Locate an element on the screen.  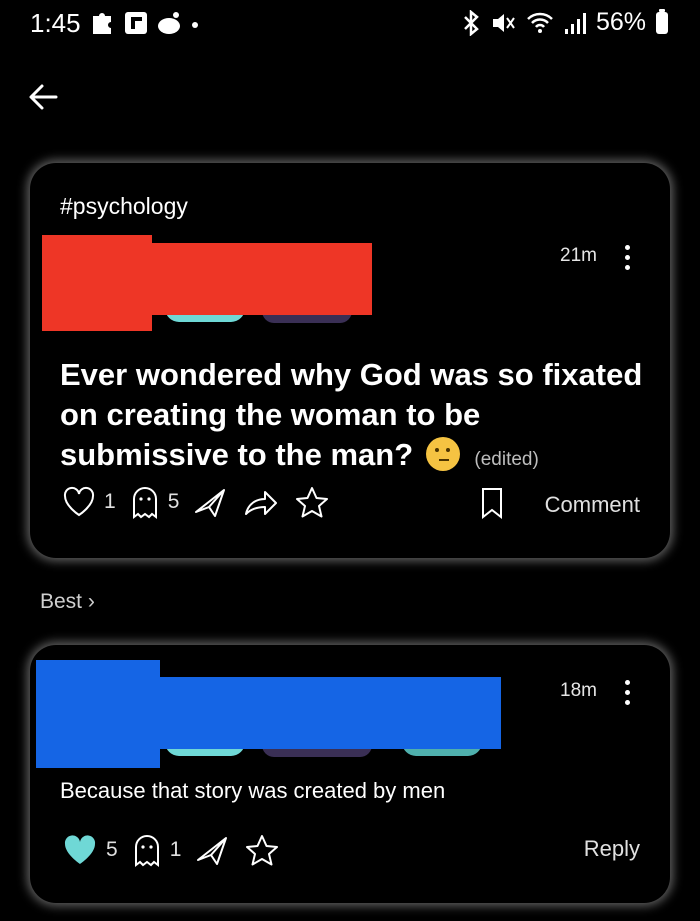
system-icons: 56% is located at coordinates (565, 22).